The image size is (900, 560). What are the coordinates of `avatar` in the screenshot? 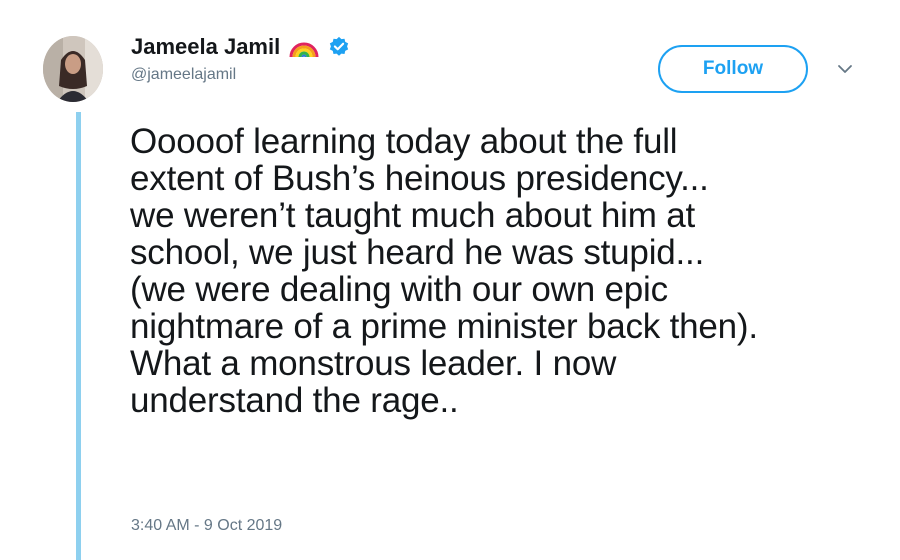 It's located at (73, 69).